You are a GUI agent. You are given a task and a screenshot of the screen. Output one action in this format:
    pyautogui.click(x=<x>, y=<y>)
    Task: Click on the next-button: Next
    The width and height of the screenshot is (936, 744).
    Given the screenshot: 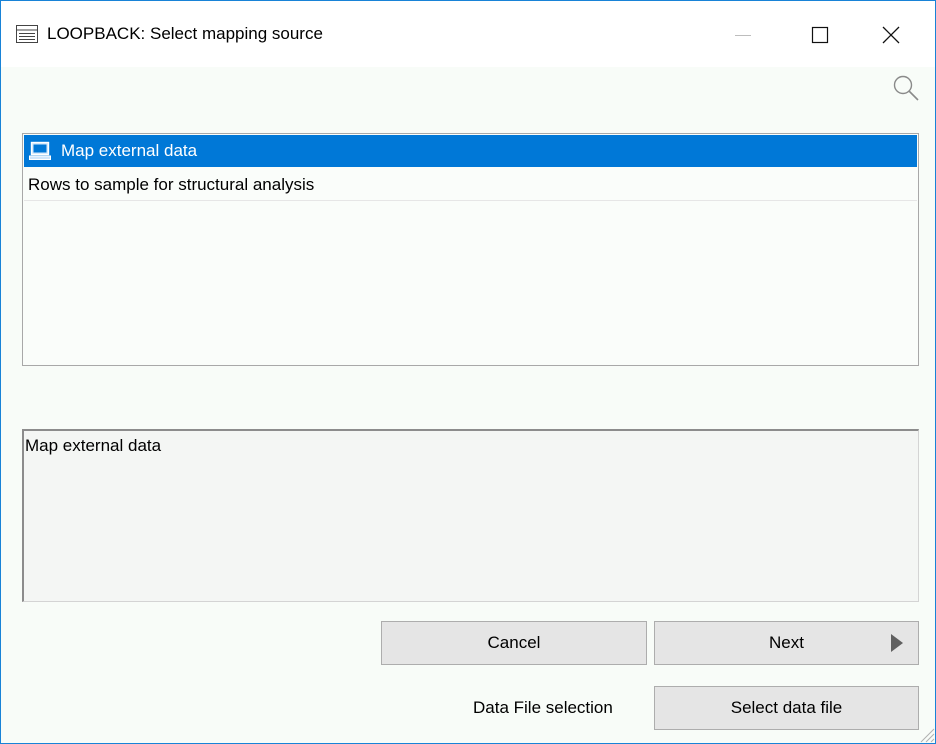 What is the action you would take?
    pyautogui.click(x=786, y=643)
    